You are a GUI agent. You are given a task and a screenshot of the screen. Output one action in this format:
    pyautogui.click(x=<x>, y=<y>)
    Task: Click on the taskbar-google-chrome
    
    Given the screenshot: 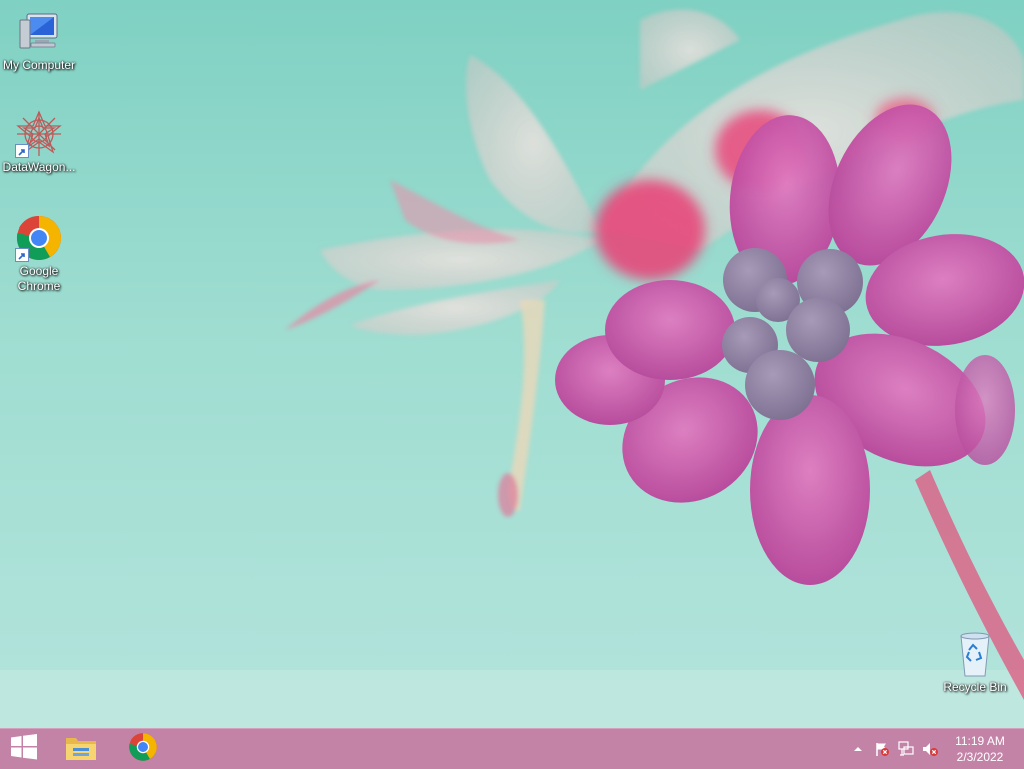 What is the action you would take?
    pyautogui.click(x=143, y=749)
    